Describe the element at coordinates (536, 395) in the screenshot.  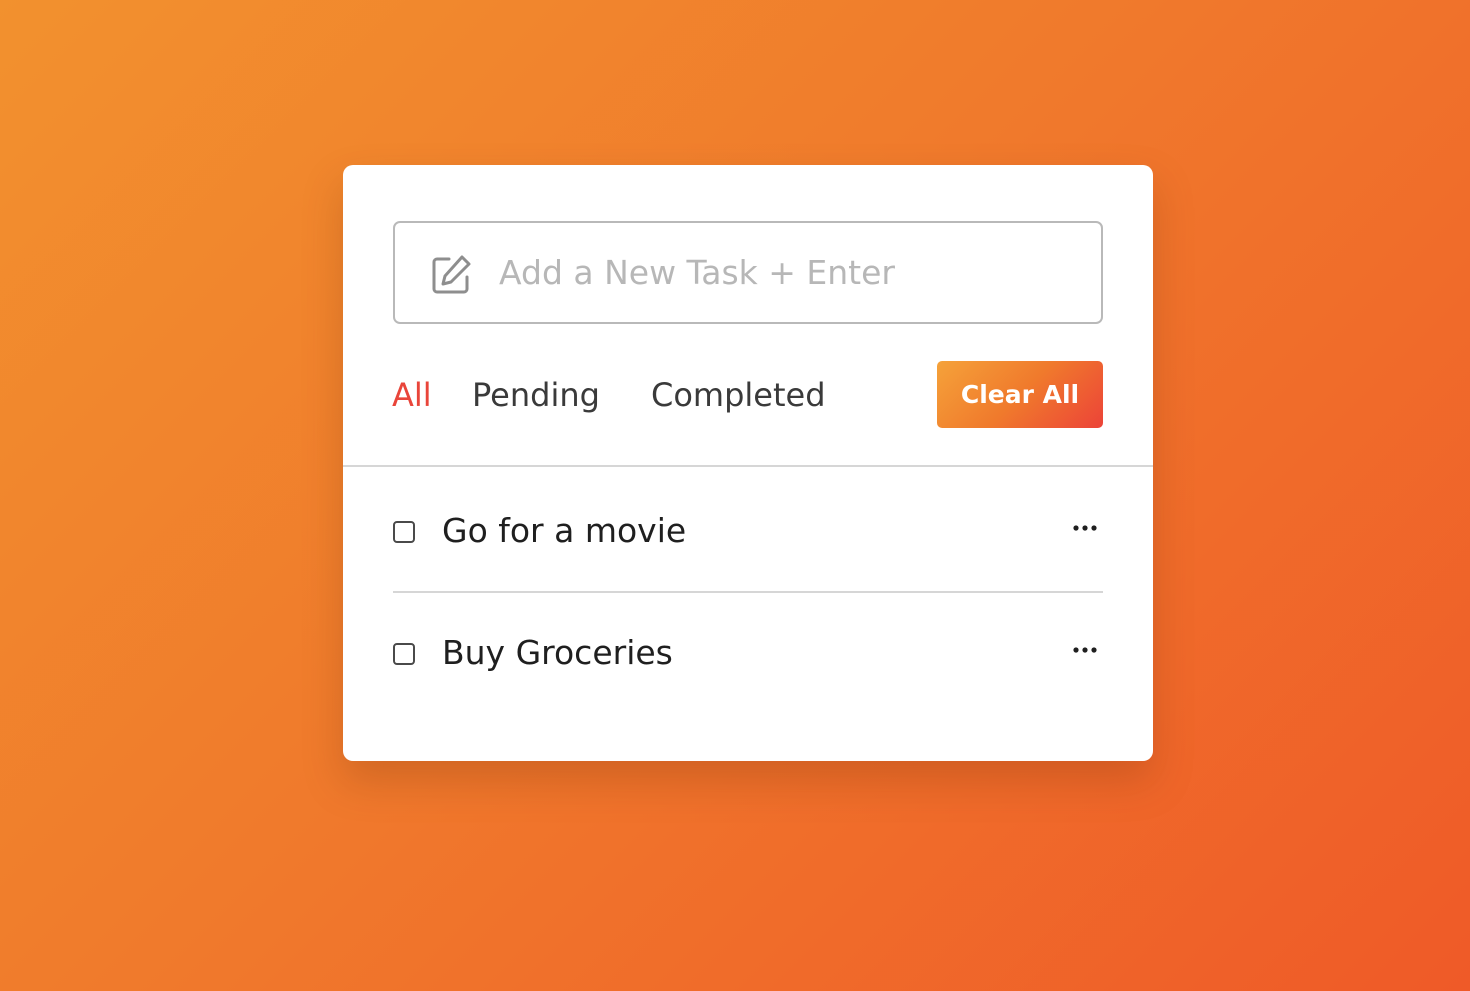
I see `filter-pending: Pending` at that location.